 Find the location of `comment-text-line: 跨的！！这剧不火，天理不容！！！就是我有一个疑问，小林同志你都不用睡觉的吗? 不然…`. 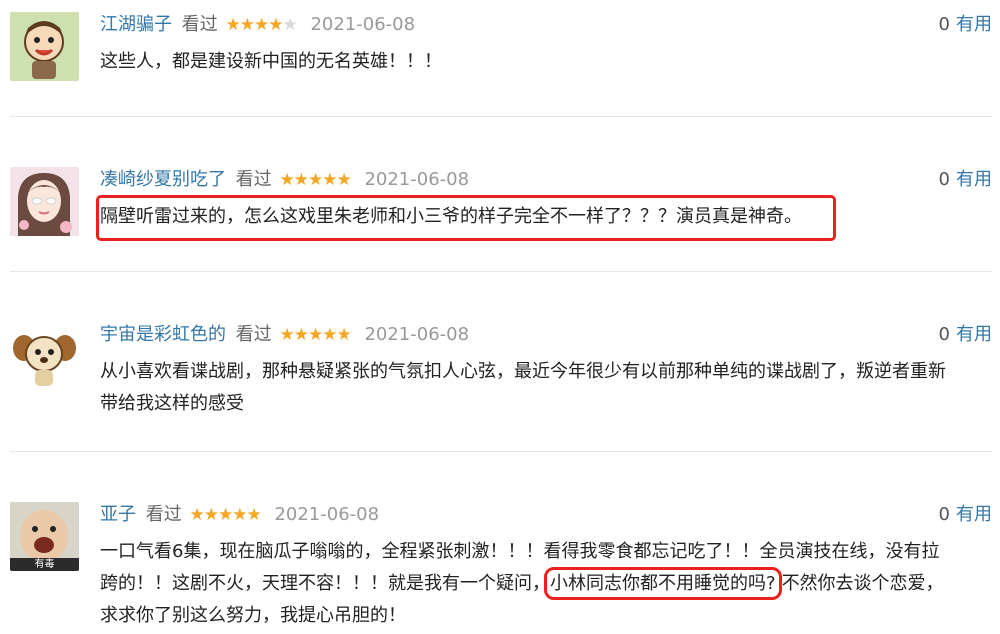

comment-text-line: 跨的！！这剧不火，天理不容！！！就是我有一个疑问，小林同志你都不用睡觉的吗? 不然… is located at coordinates (548, 583).